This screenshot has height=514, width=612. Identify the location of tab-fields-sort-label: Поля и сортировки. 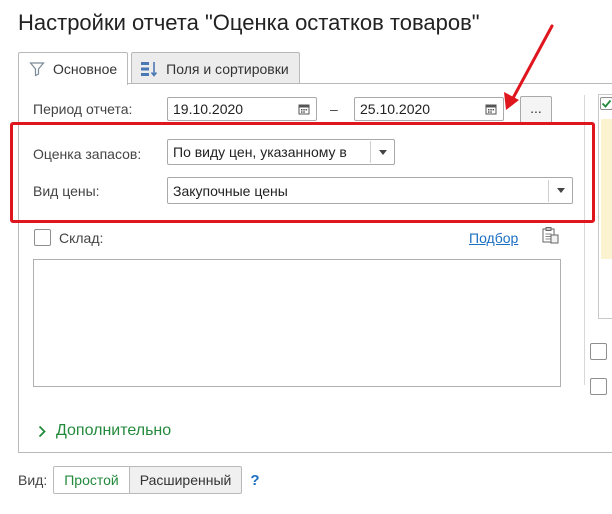
(227, 68).